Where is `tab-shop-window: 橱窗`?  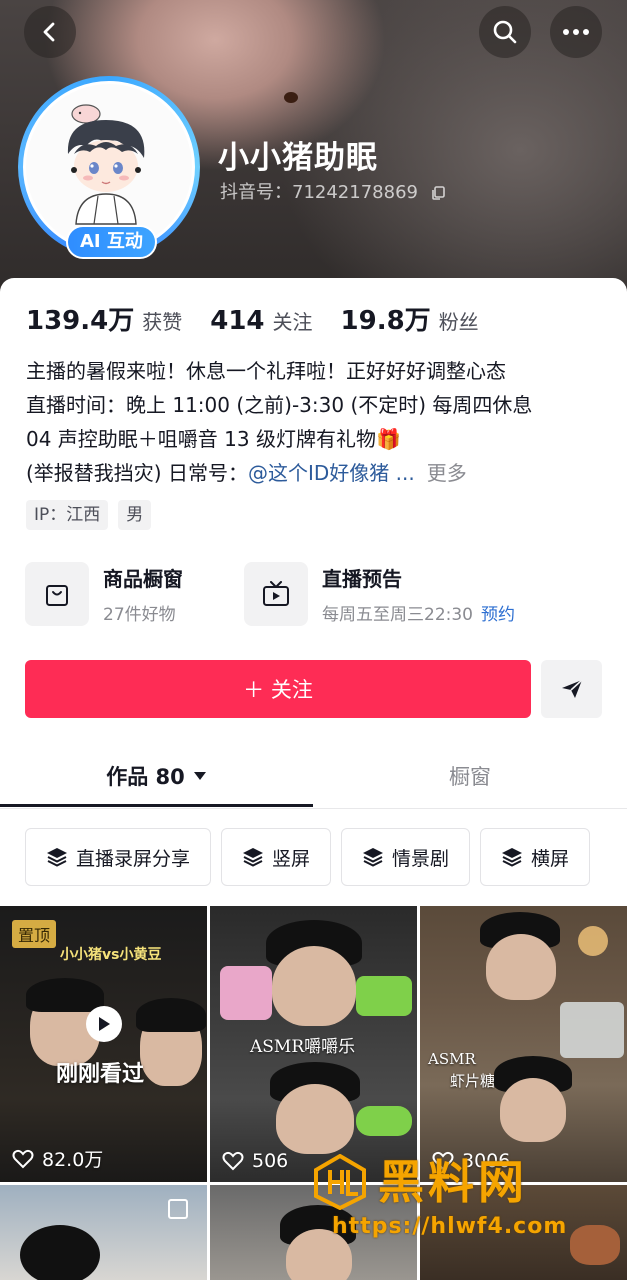 tab-shop-window: 橱窗 is located at coordinates (470, 776).